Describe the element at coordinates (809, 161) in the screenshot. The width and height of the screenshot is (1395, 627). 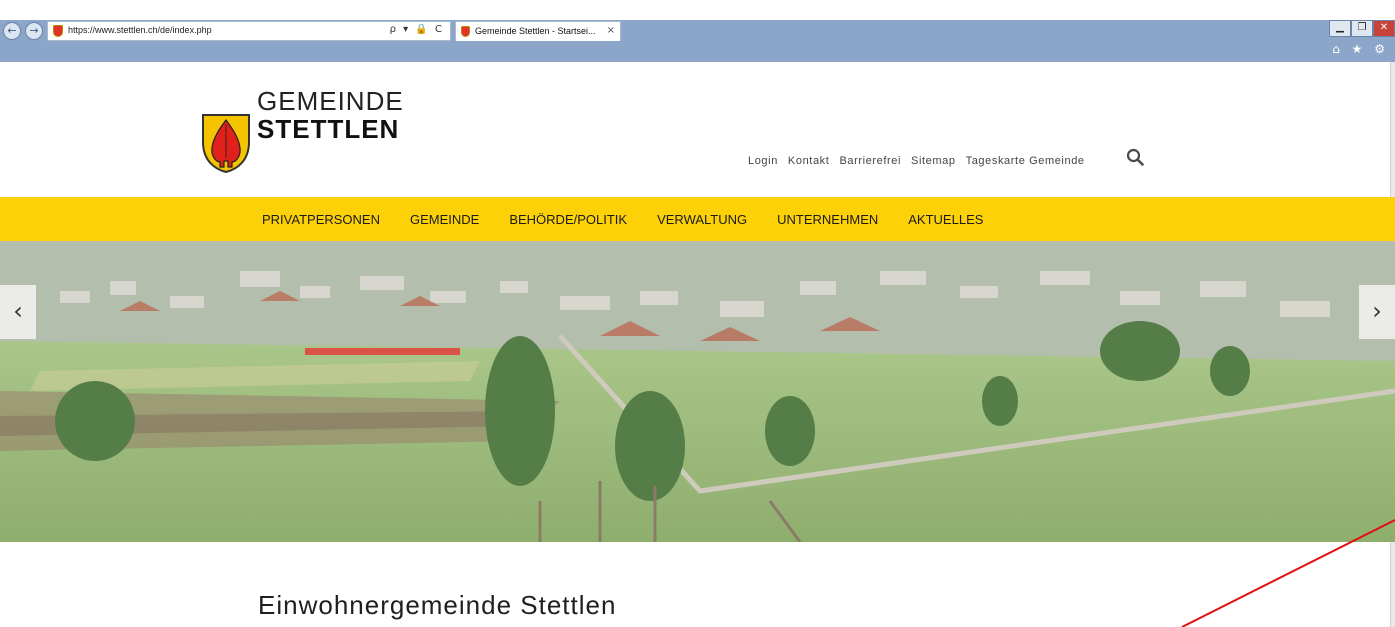
I see `link-kontakt: Kontakt` at that location.